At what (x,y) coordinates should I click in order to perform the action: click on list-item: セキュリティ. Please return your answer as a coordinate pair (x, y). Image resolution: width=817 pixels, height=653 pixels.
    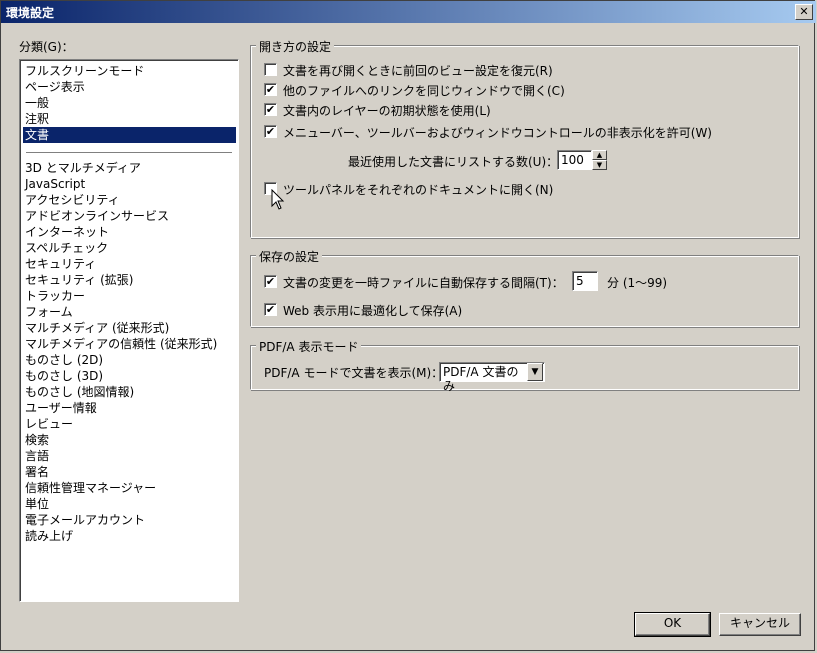
    Looking at the image, I should click on (60, 264).